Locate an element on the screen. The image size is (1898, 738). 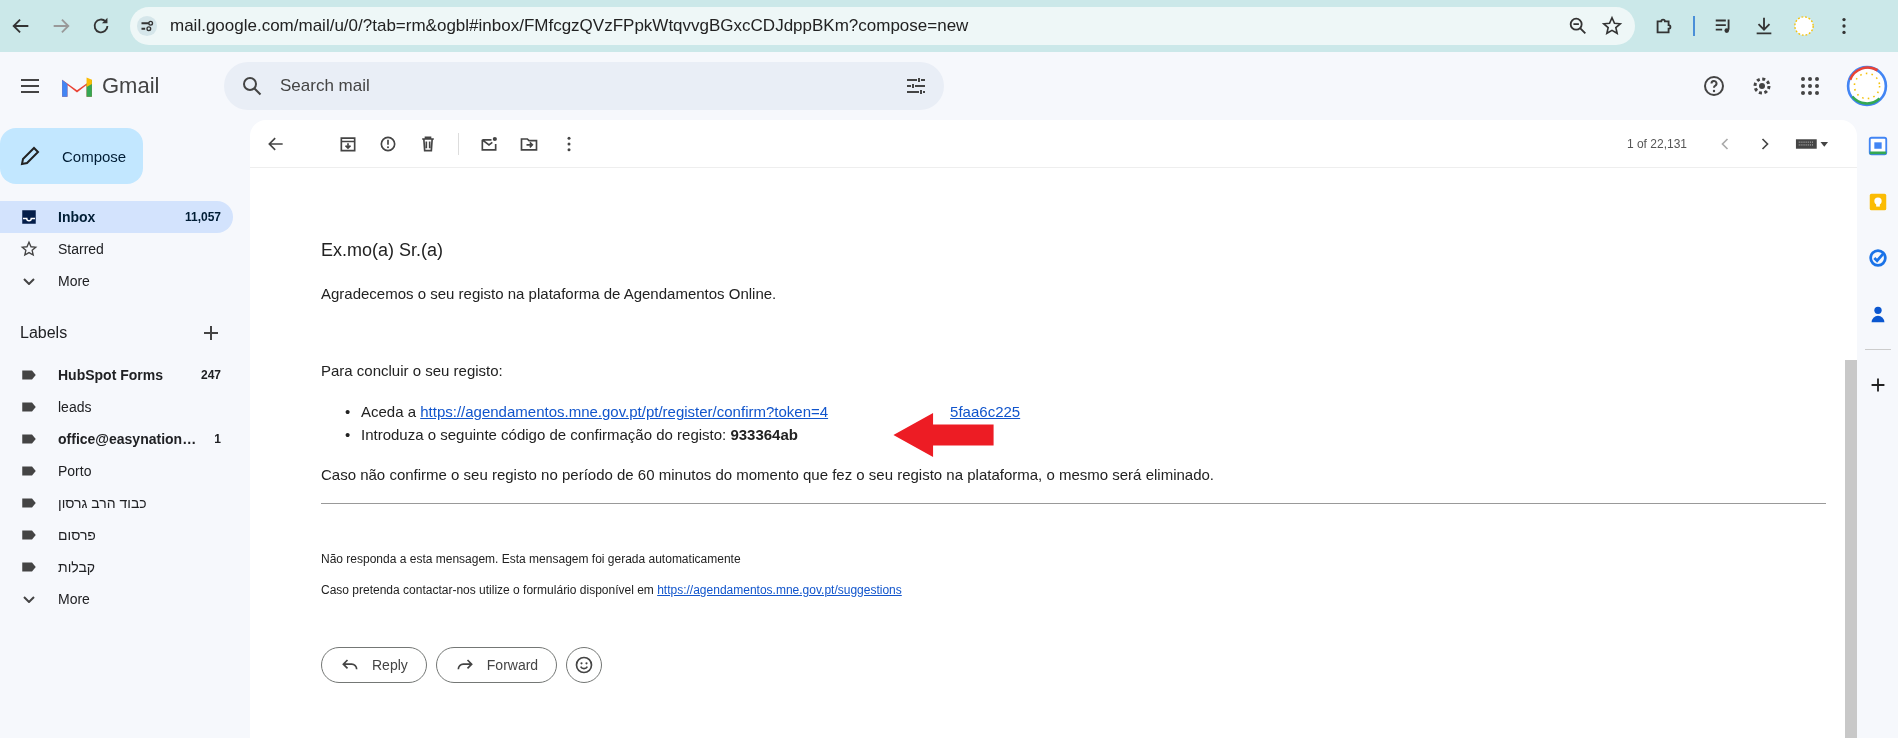
label-item: HubSpot Forms 247 is located at coordinates (116, 375).